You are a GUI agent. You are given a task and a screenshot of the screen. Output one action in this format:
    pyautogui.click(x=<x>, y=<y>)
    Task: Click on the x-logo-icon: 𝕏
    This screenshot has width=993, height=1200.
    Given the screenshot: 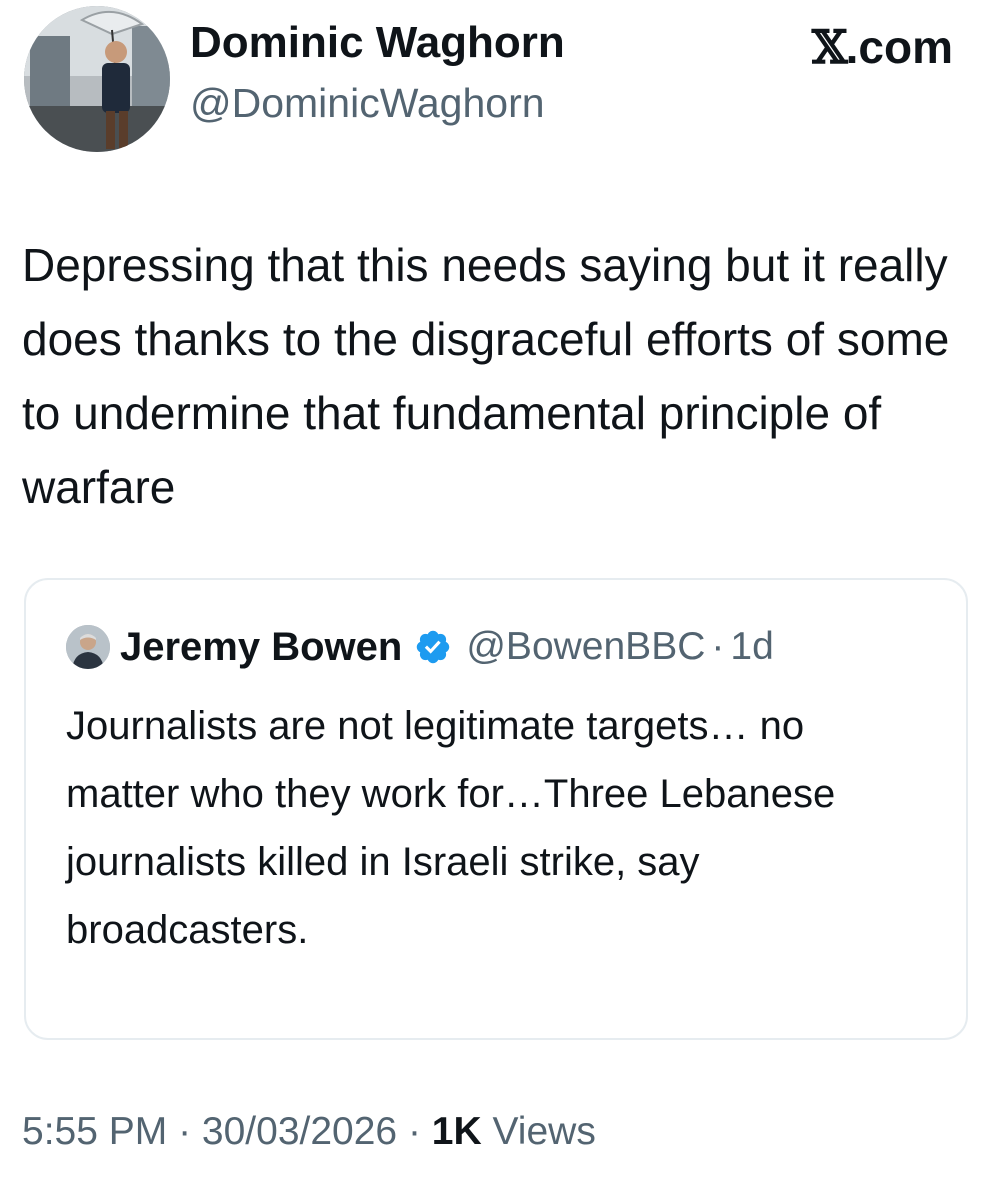 What is the action you would take?
    pyautogui.click(x=829, y=47)
    